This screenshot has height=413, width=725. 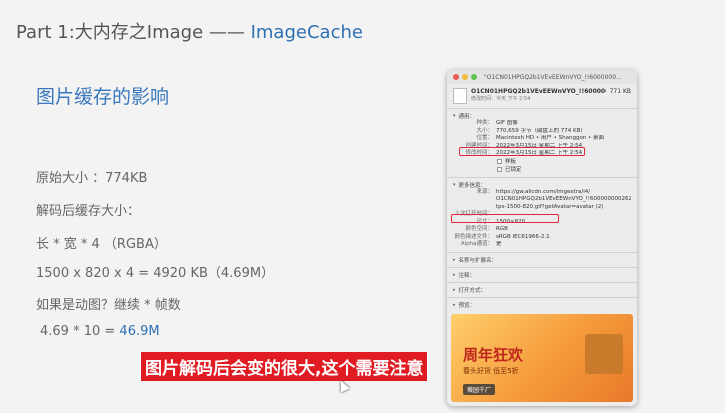 What do you see at coordinates (474, 77) in the screenshot?
I see `zoom-button` at bounding box center [474, 77].